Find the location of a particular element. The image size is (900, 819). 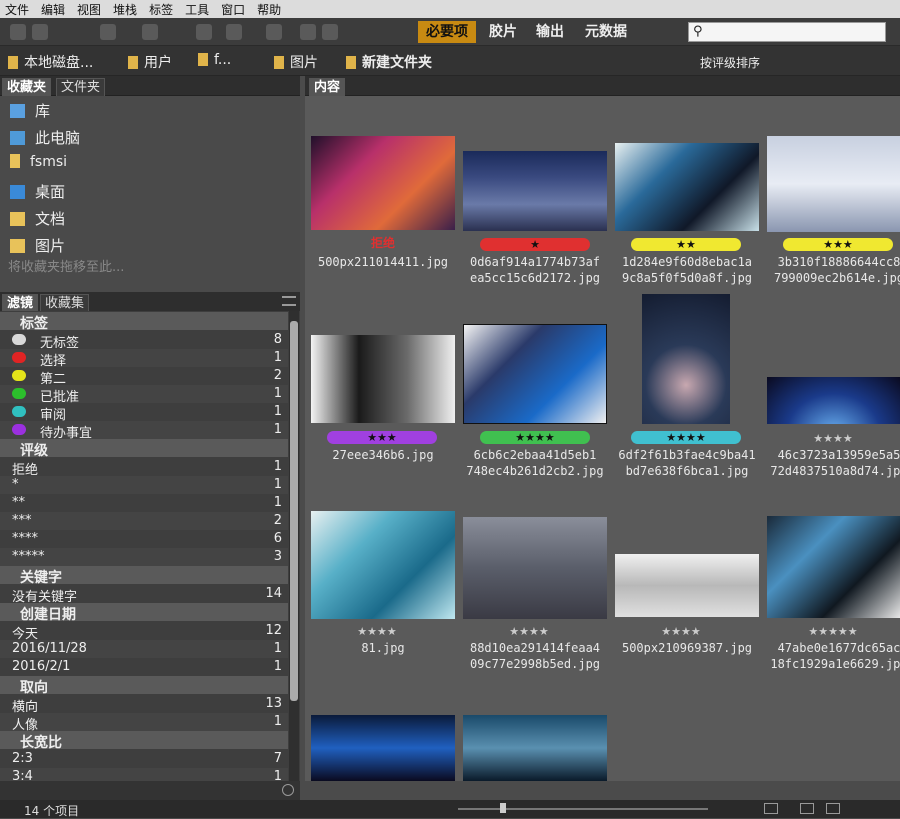

scrollbar-thumb is located at coordinates (294, 511).